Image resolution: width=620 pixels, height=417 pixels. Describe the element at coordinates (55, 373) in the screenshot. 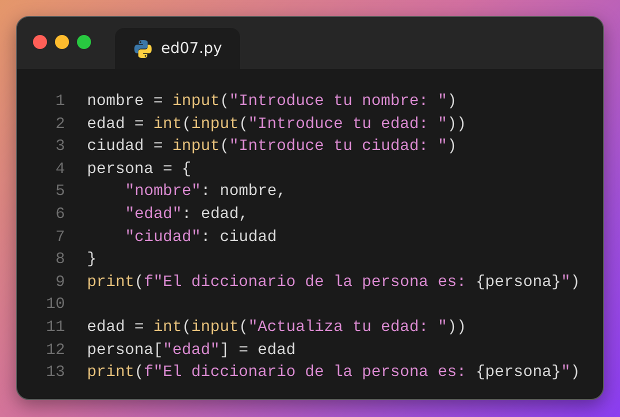

I see `line-number: 13` at that location.